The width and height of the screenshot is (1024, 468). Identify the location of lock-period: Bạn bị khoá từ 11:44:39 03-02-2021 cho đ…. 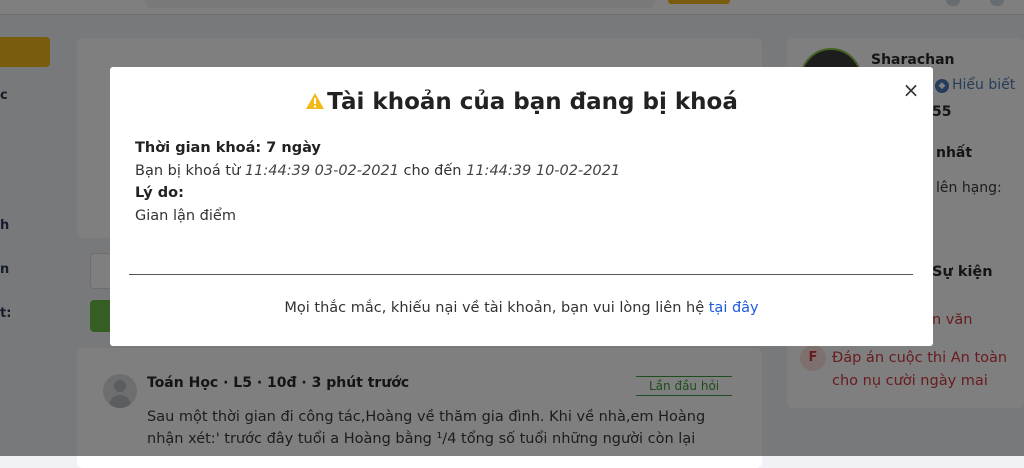
(377, 171).